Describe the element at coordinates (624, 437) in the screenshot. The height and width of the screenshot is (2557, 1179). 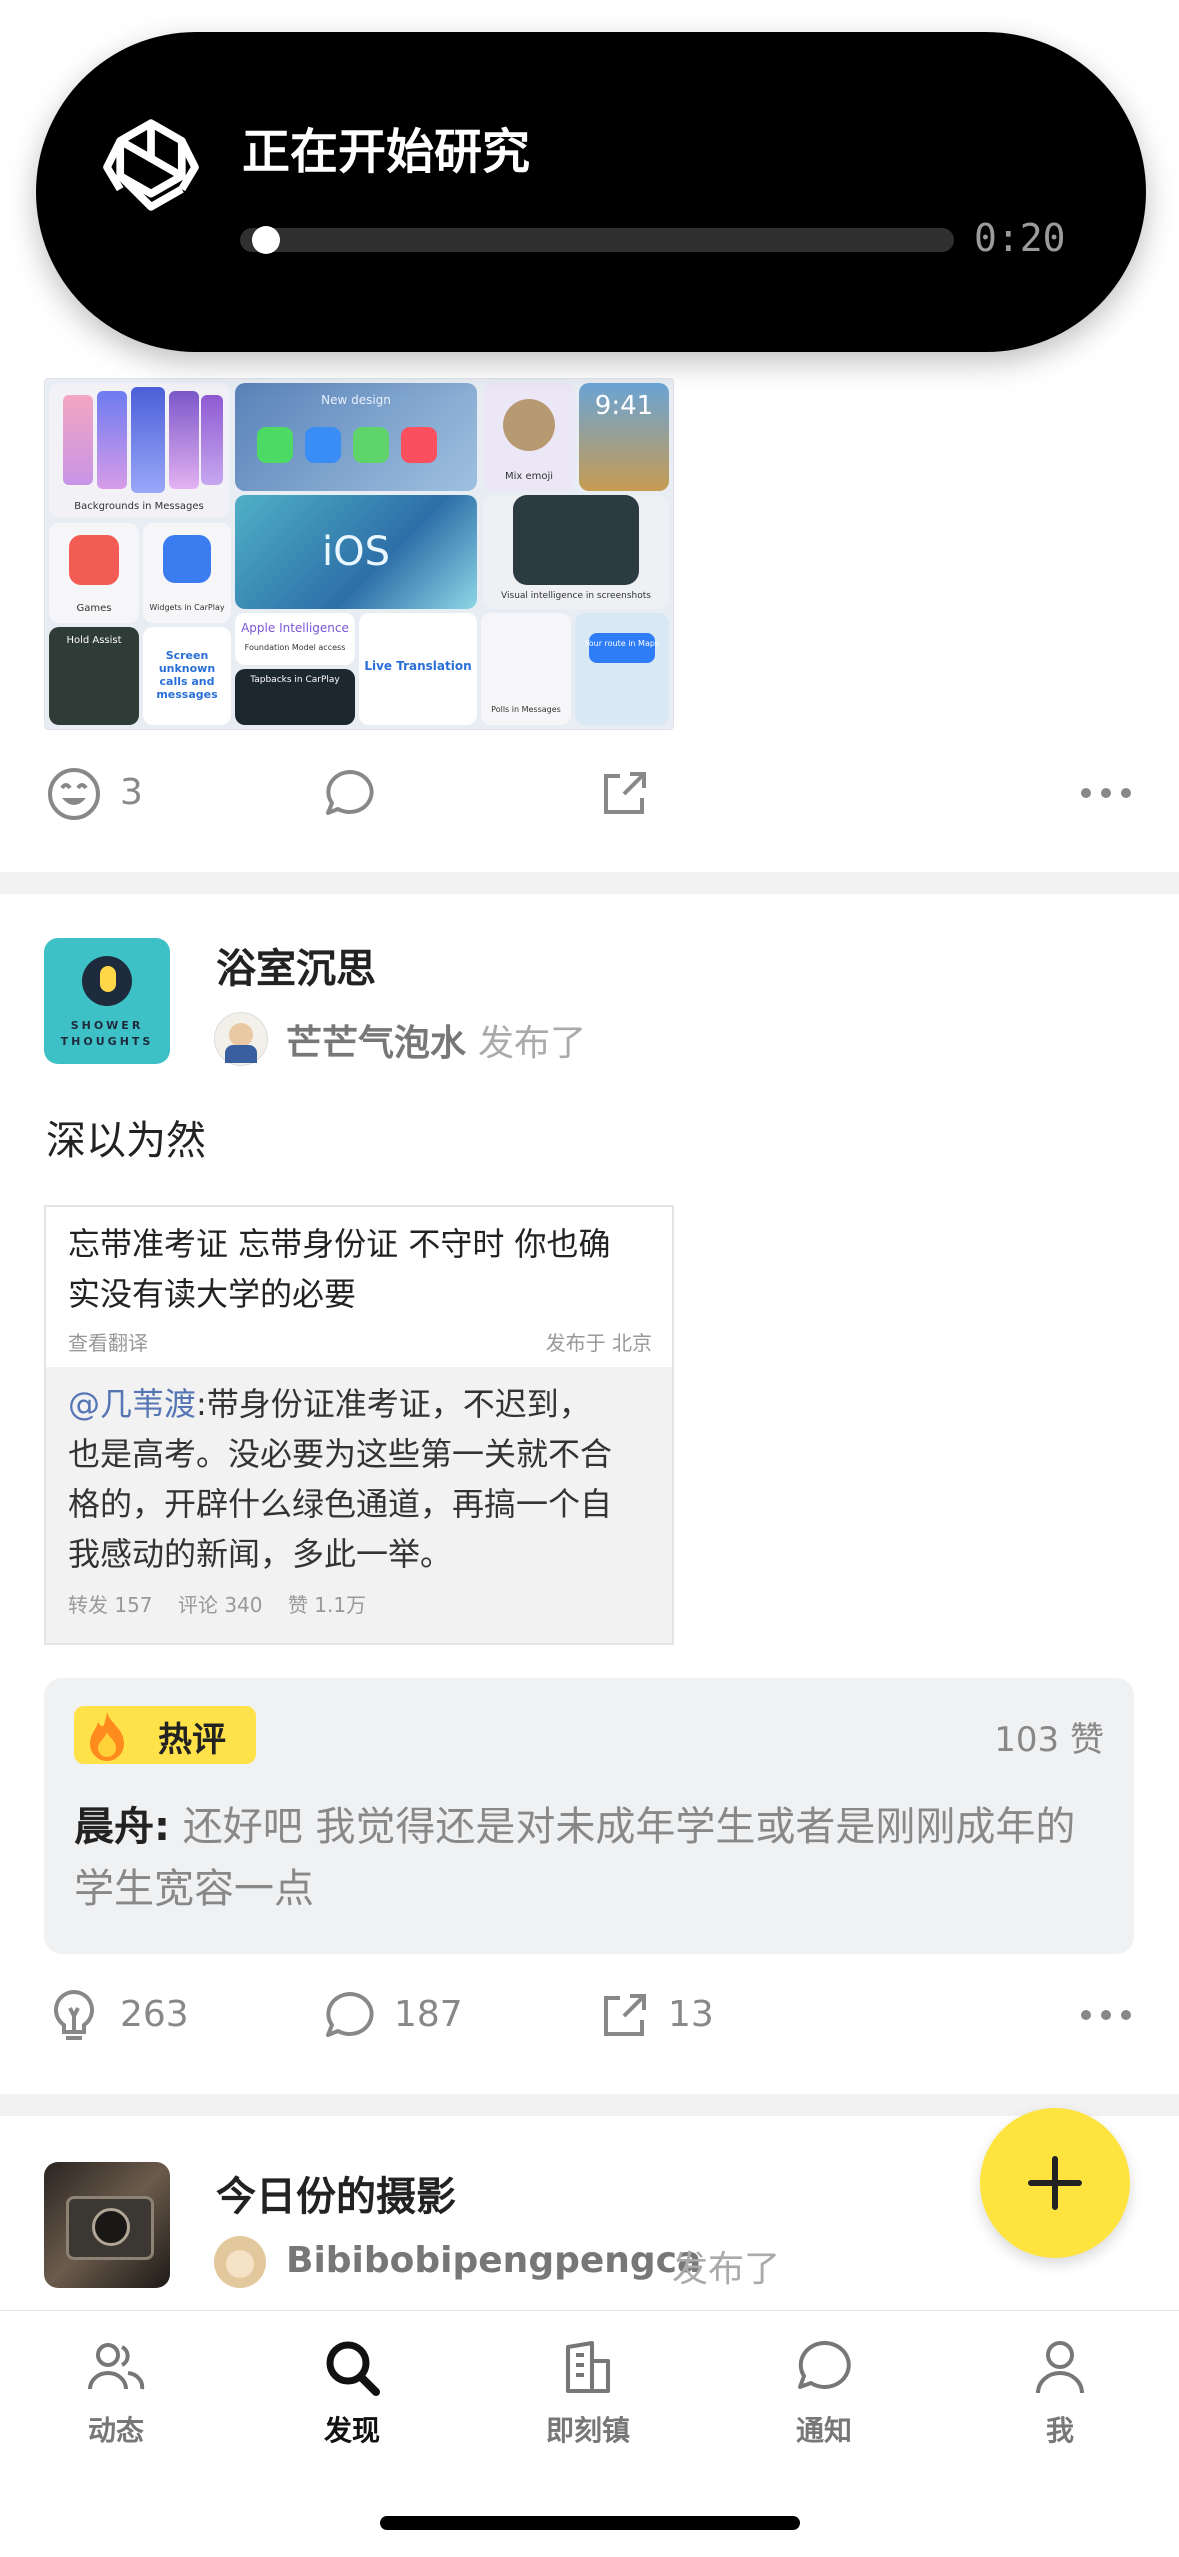
I see `tile-lockscreen: 9:41` at that location.